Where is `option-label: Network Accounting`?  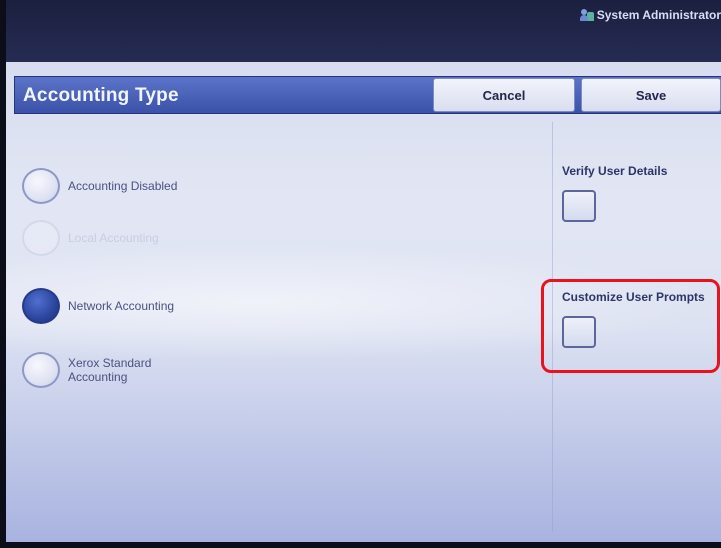 option-label: Network Accounting is located at coordinates (121, 306).